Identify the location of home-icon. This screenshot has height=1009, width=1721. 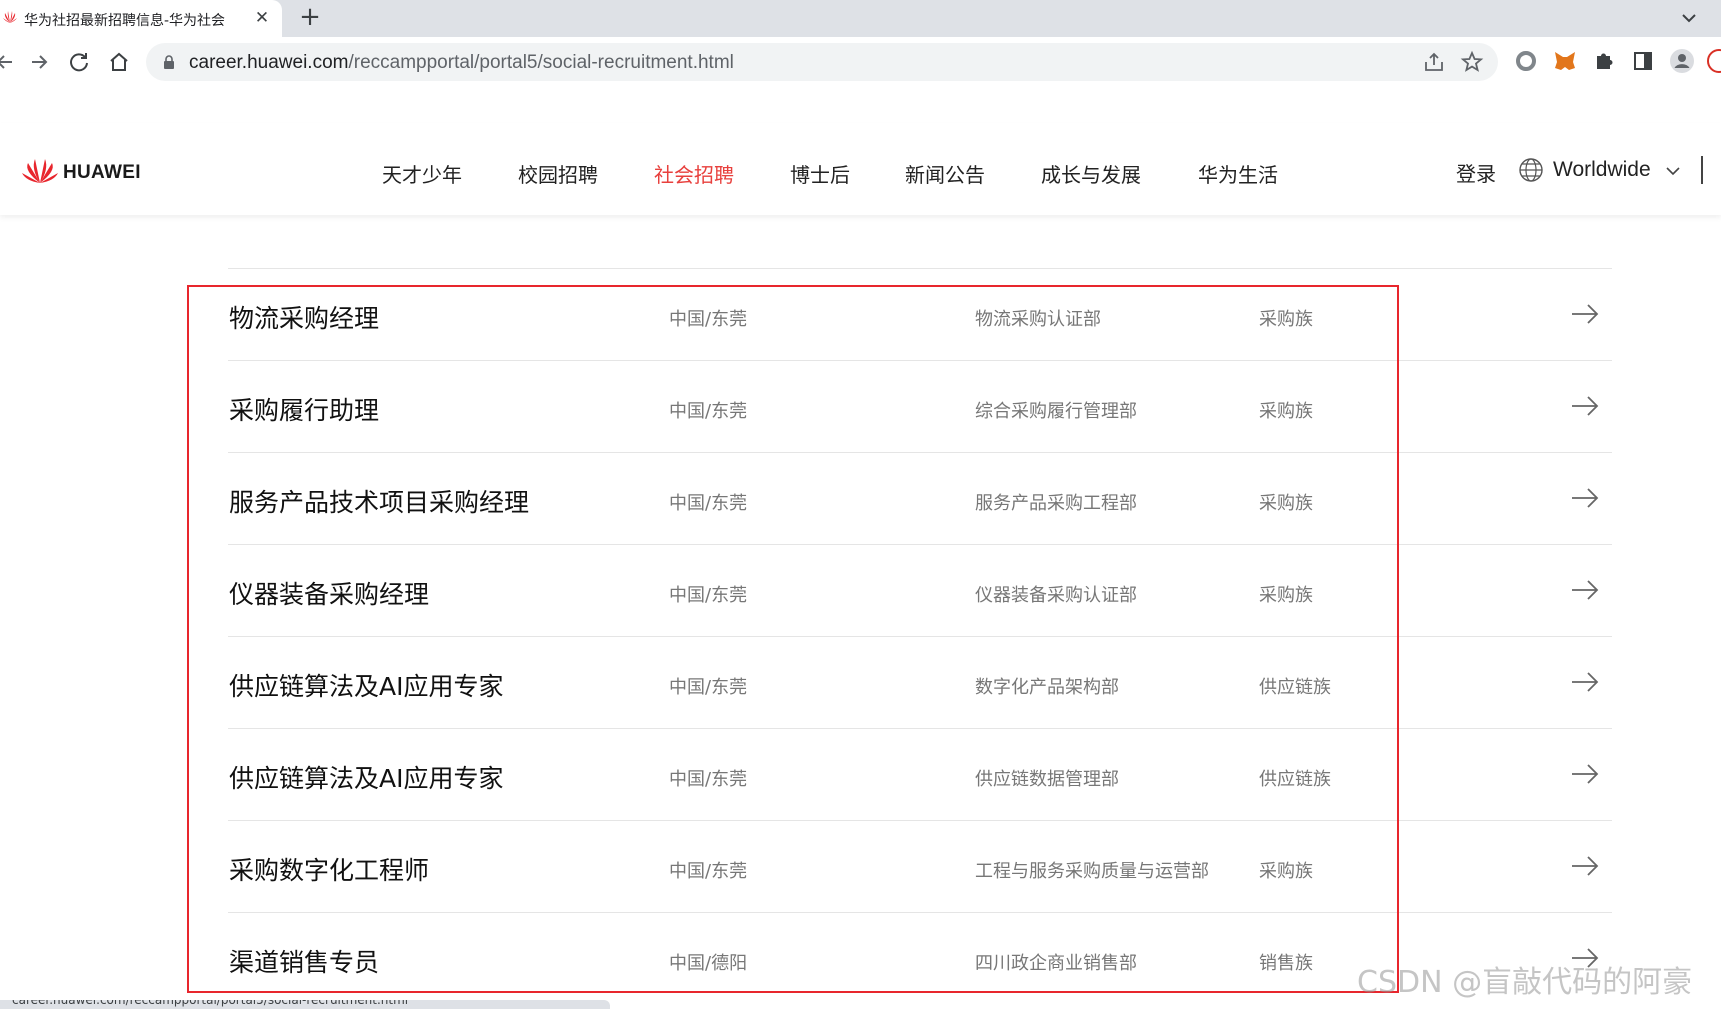
(119, 62).